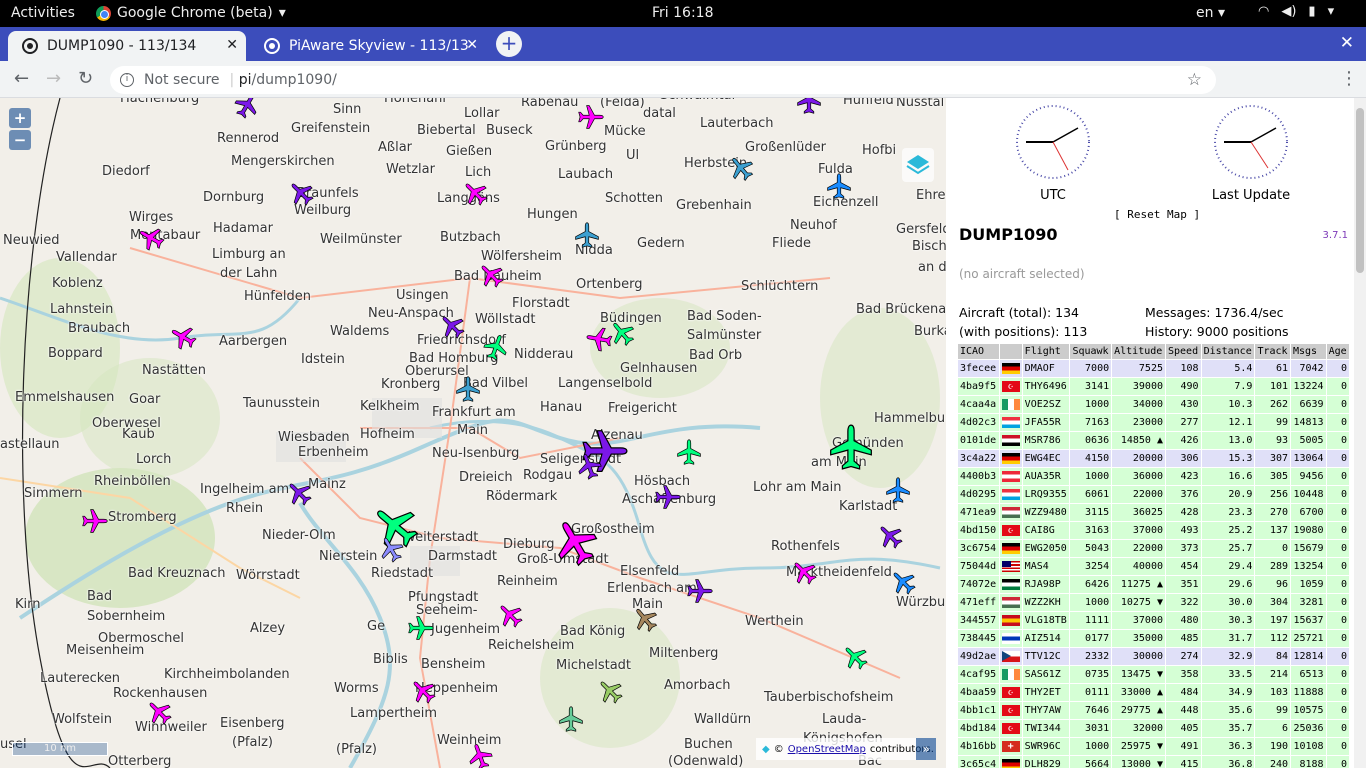  Describe the element at coordinates (1228, 351) in the screenshot. I see `column-header: Distance` at that location.